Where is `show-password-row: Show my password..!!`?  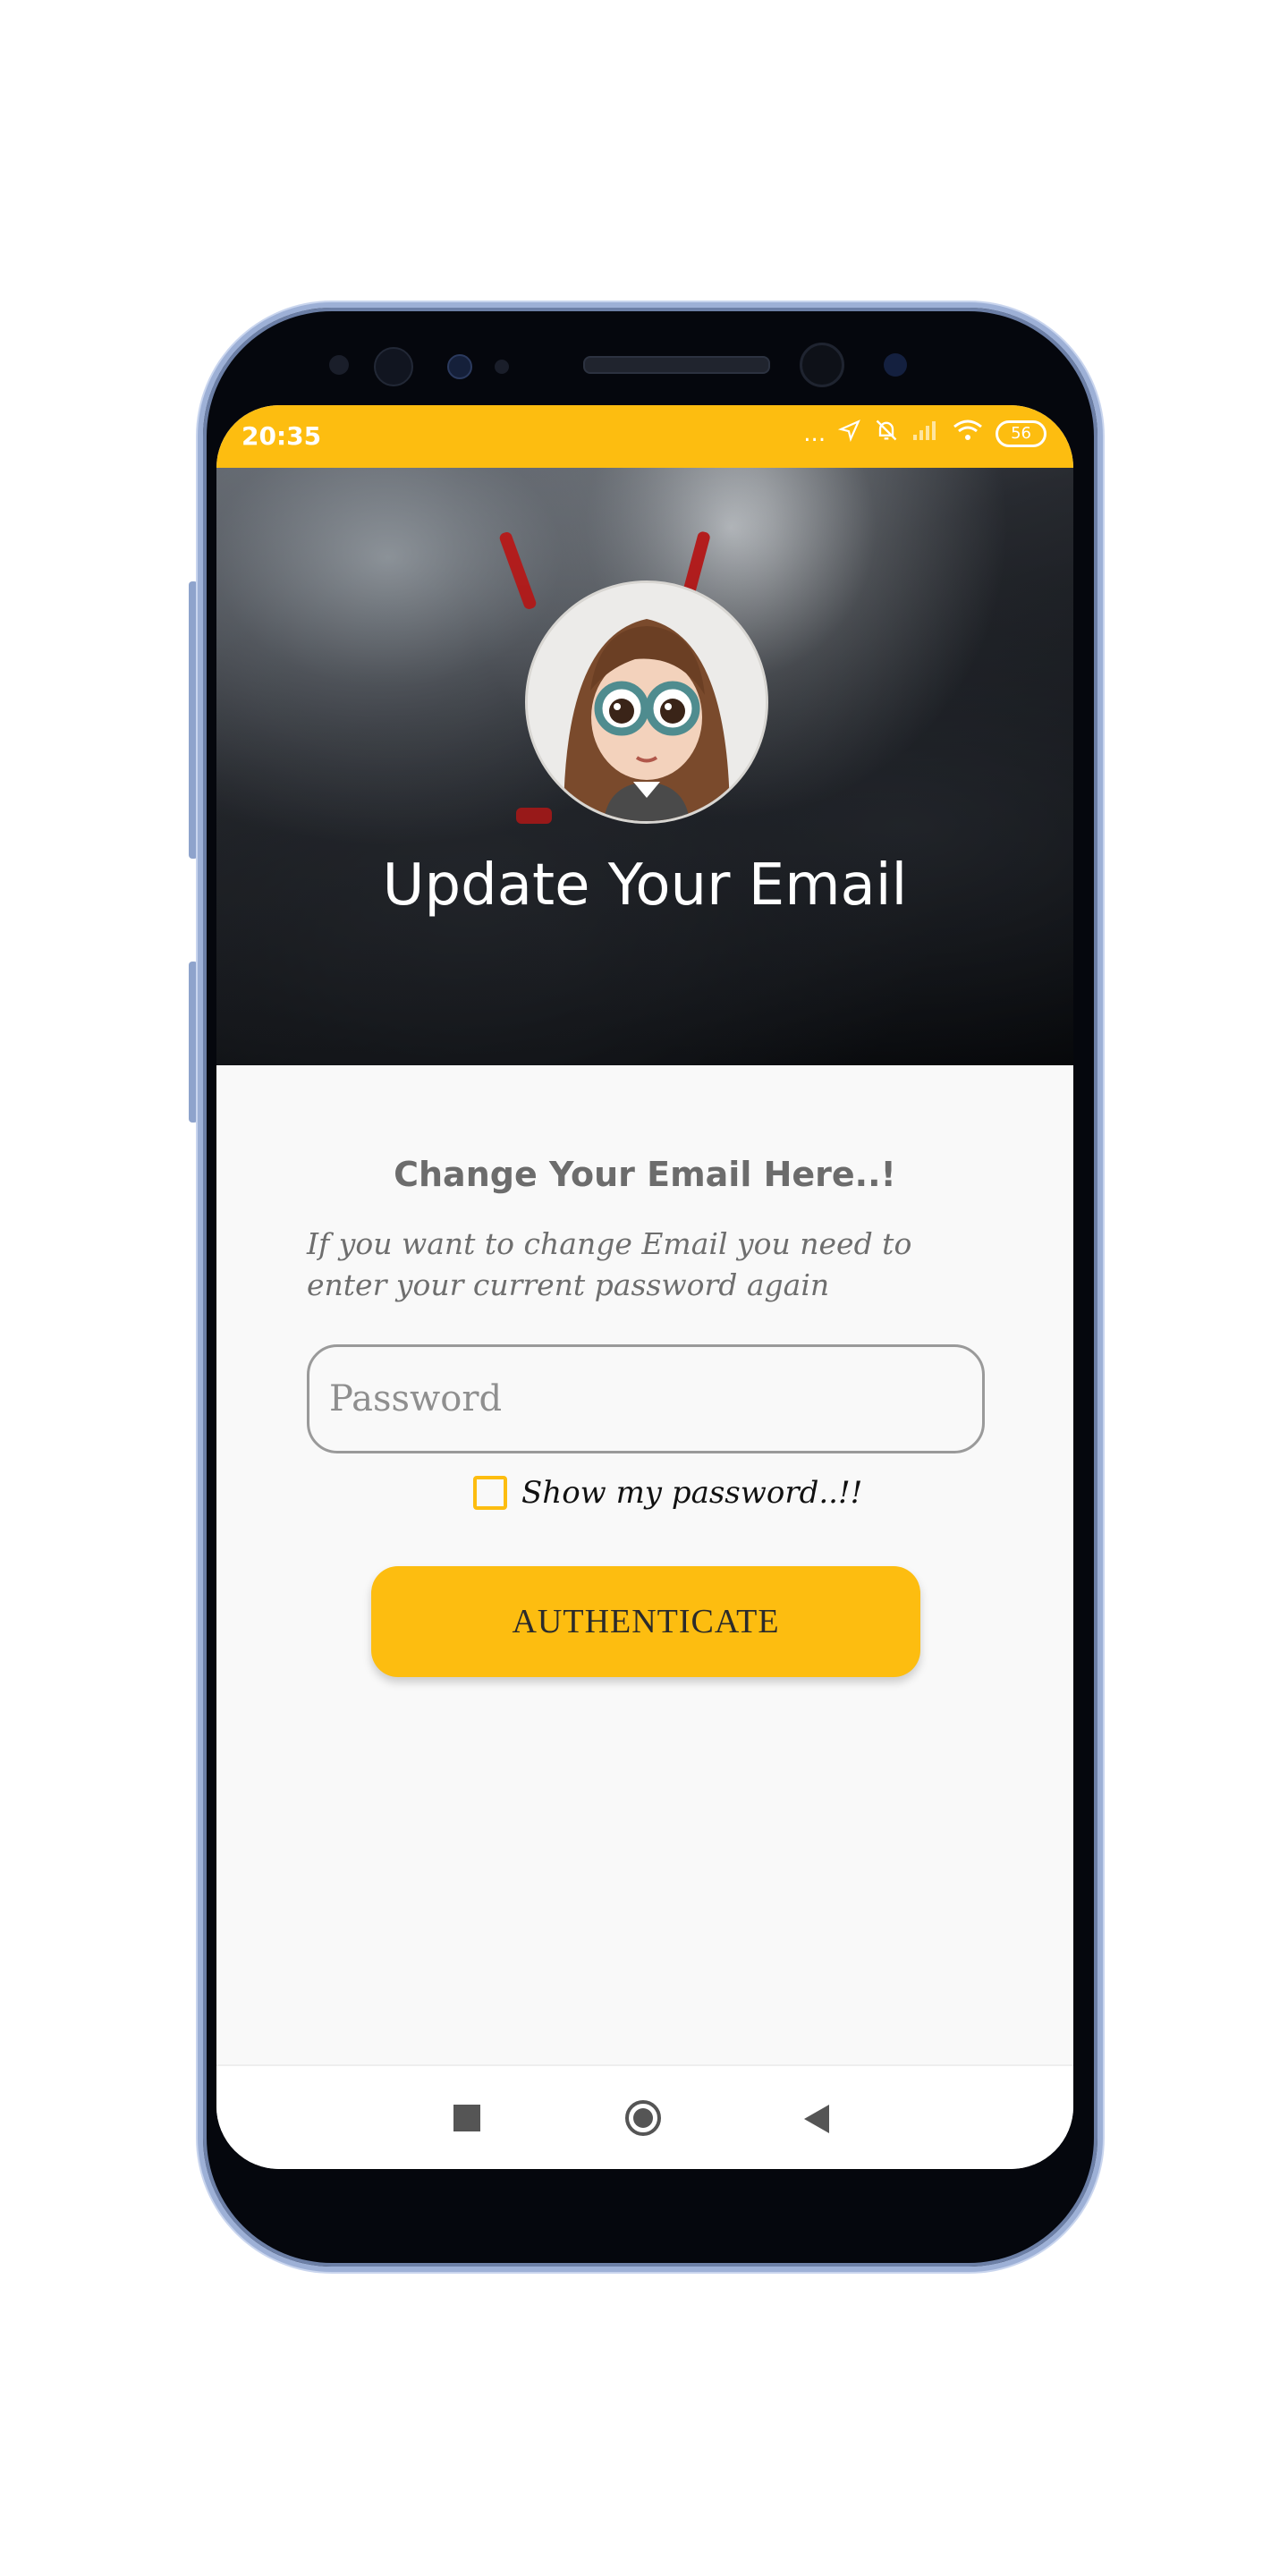 show-password-row: Show my password..!! is located at coordinates (667, 1493).